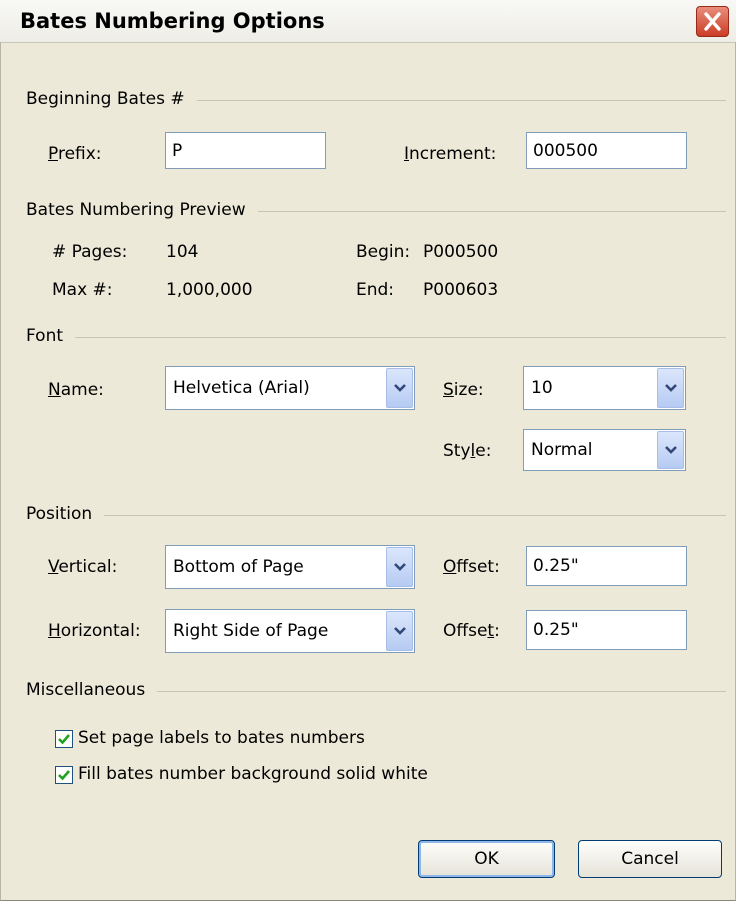 The height and width of the screenshot is (901, 736). Describe the element at coordinates (562, 450) in the screenshot. I see `select-value: Normal` at that location.